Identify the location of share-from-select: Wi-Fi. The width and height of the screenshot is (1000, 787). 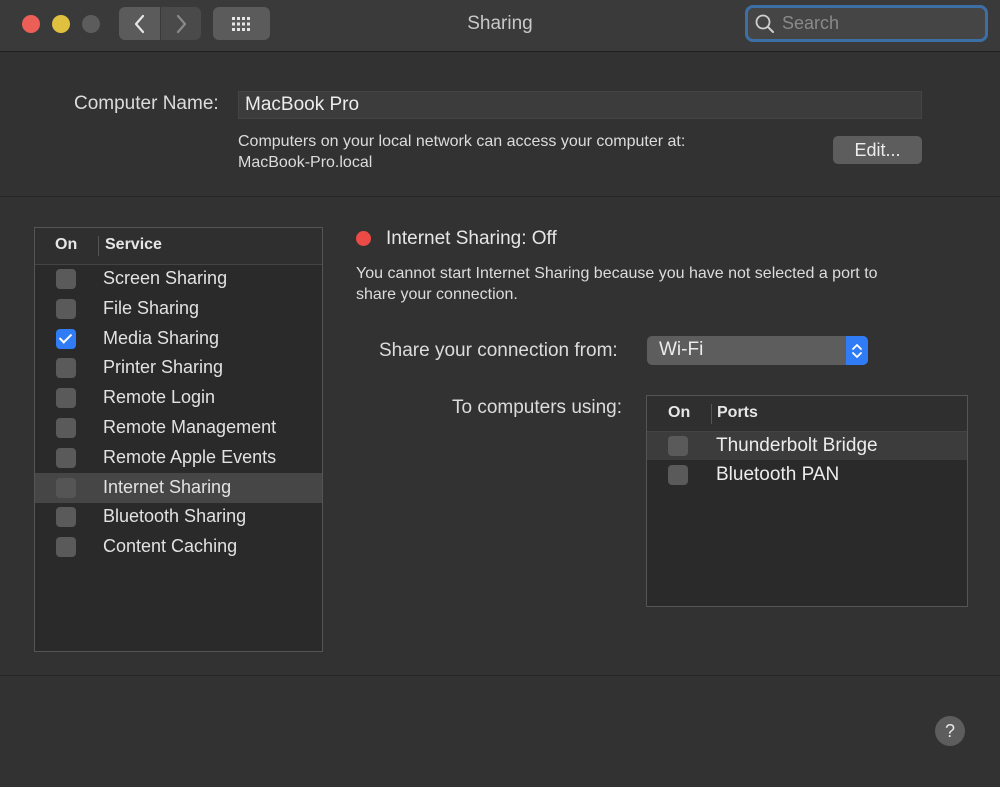
(757, 350).